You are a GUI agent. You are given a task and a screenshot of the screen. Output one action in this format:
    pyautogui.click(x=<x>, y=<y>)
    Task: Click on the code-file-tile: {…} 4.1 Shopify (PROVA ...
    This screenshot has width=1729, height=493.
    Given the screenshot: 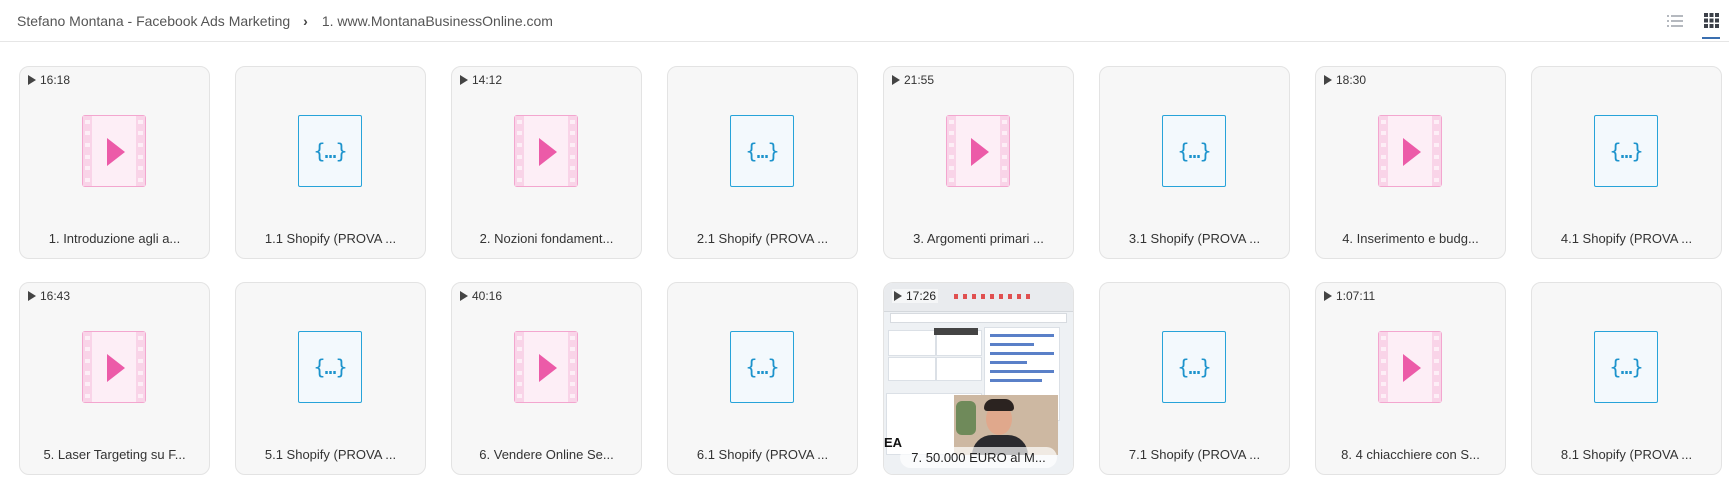 What is the action you would take?
    pyautogui.click(x=1626, y=162)
    